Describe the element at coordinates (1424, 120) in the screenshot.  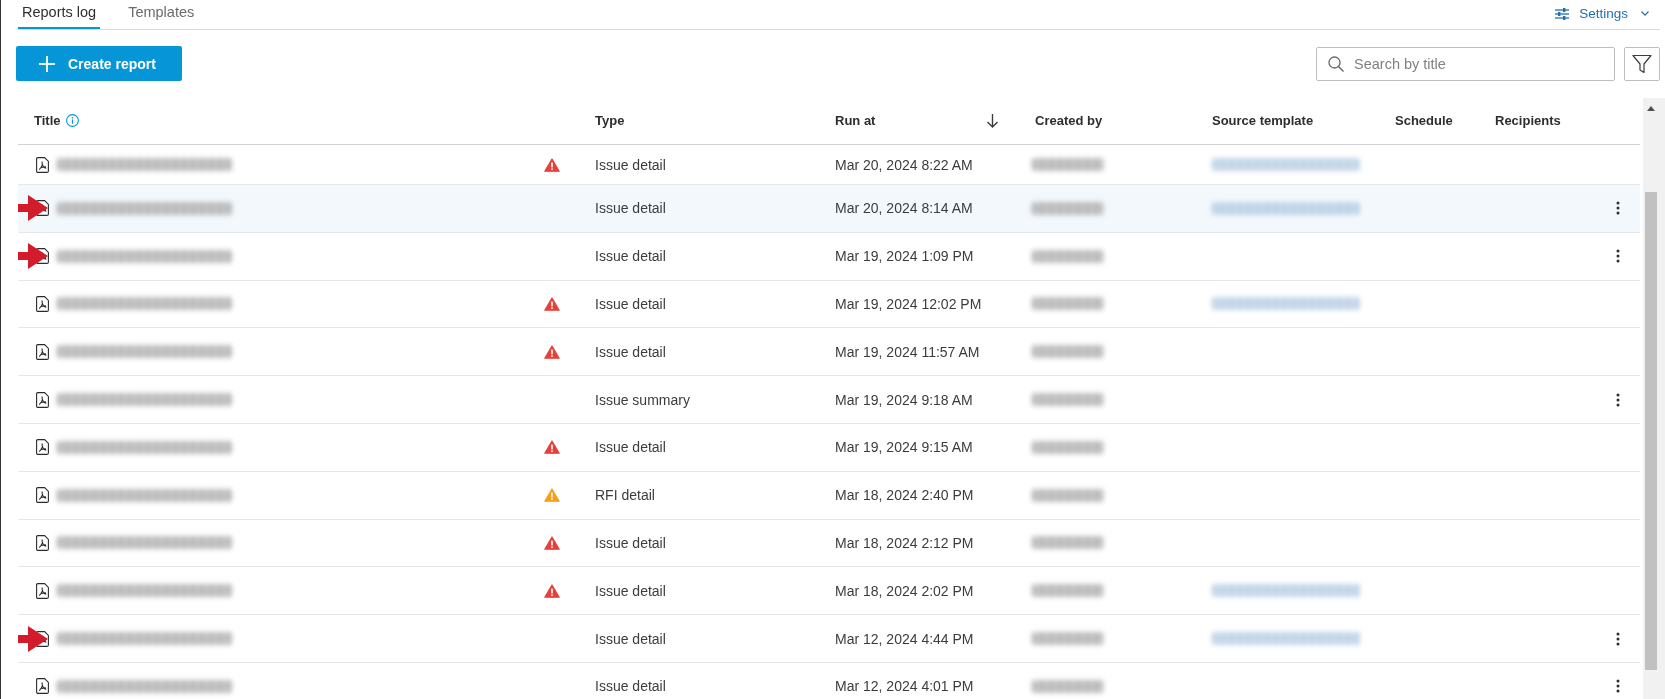
I see `column-header: Schedule` at that location.